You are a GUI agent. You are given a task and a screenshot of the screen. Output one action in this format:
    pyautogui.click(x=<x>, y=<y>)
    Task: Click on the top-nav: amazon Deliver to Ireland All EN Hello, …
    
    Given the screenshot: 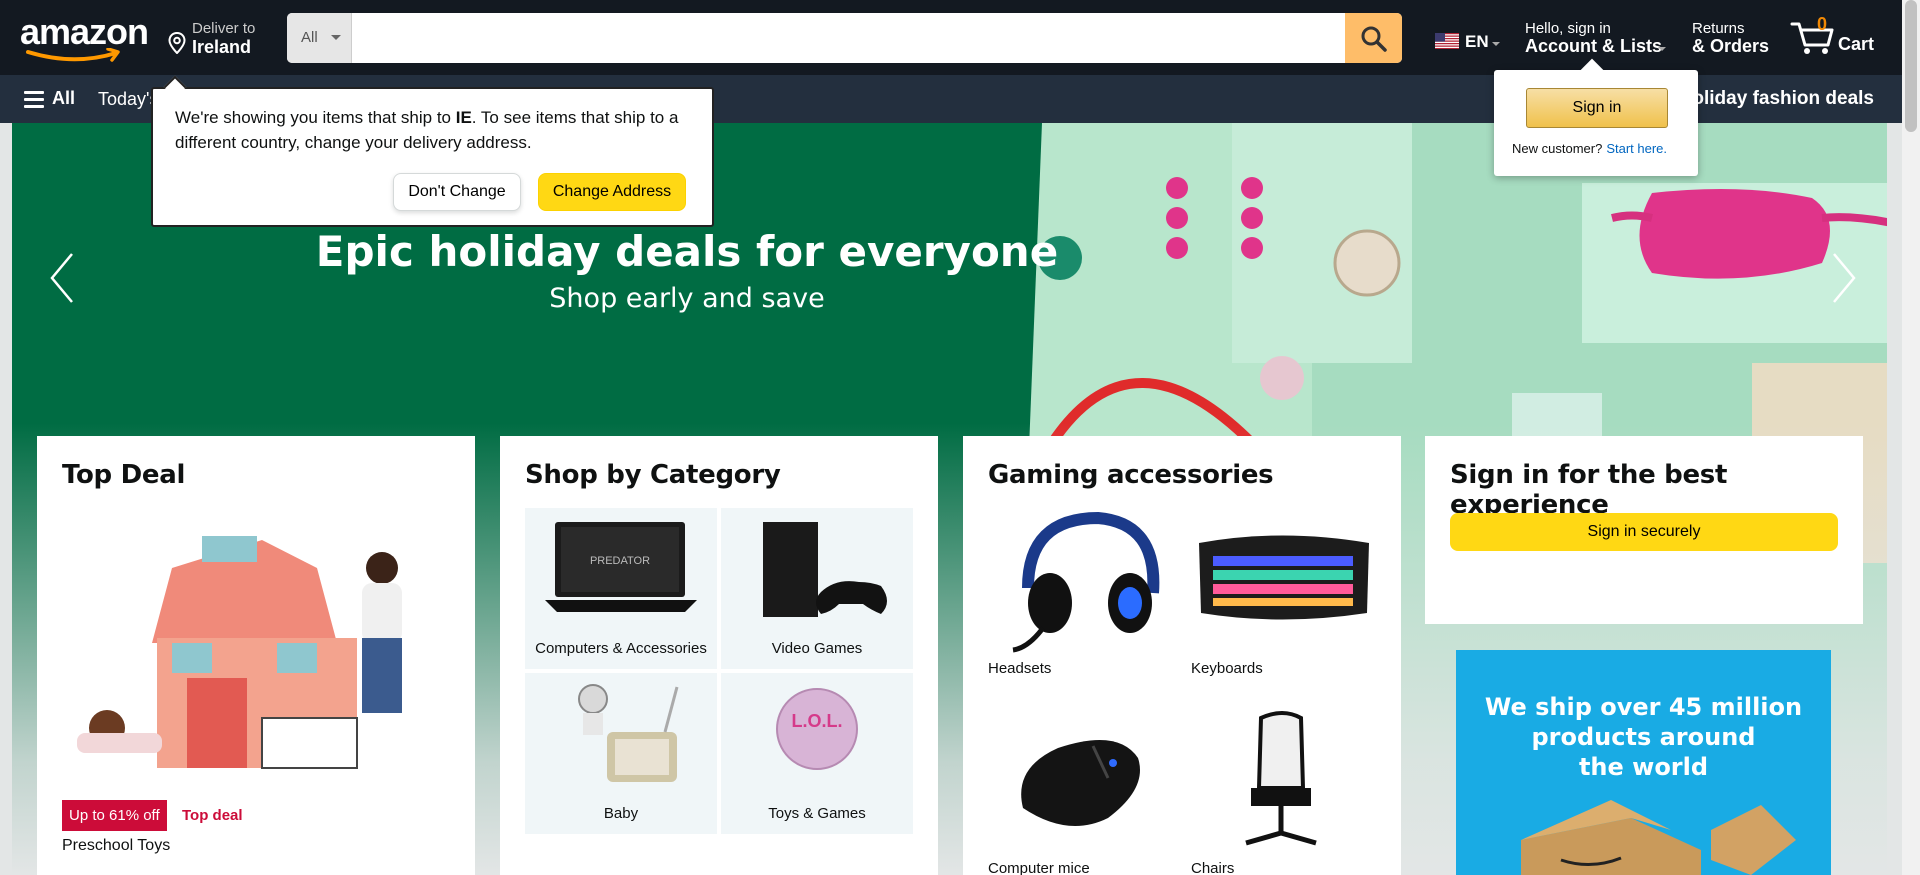 What is the action you would take?
    pyautogui.click(x=951, y=37)
    